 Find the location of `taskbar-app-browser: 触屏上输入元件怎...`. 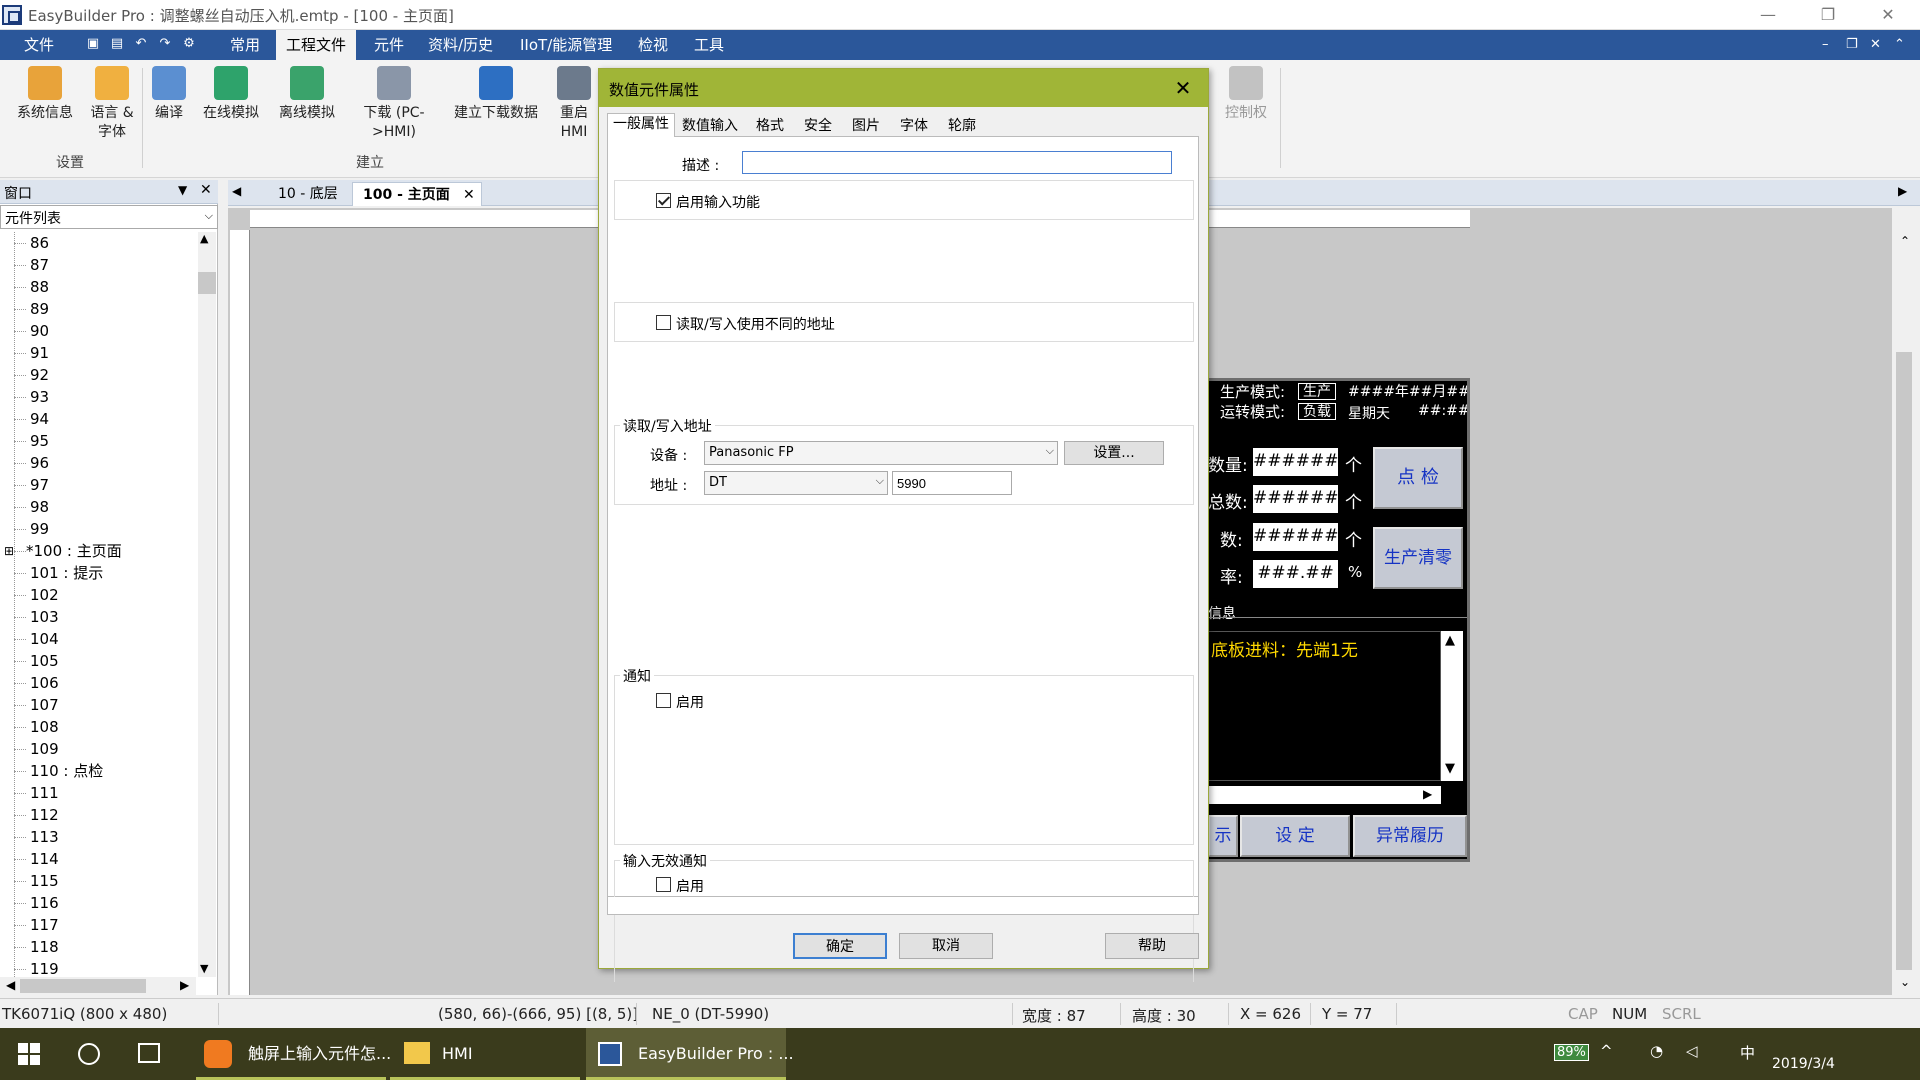

taskbar-app-browser: 触屏上输入元件怎... is located at coordinates (293, 1054).